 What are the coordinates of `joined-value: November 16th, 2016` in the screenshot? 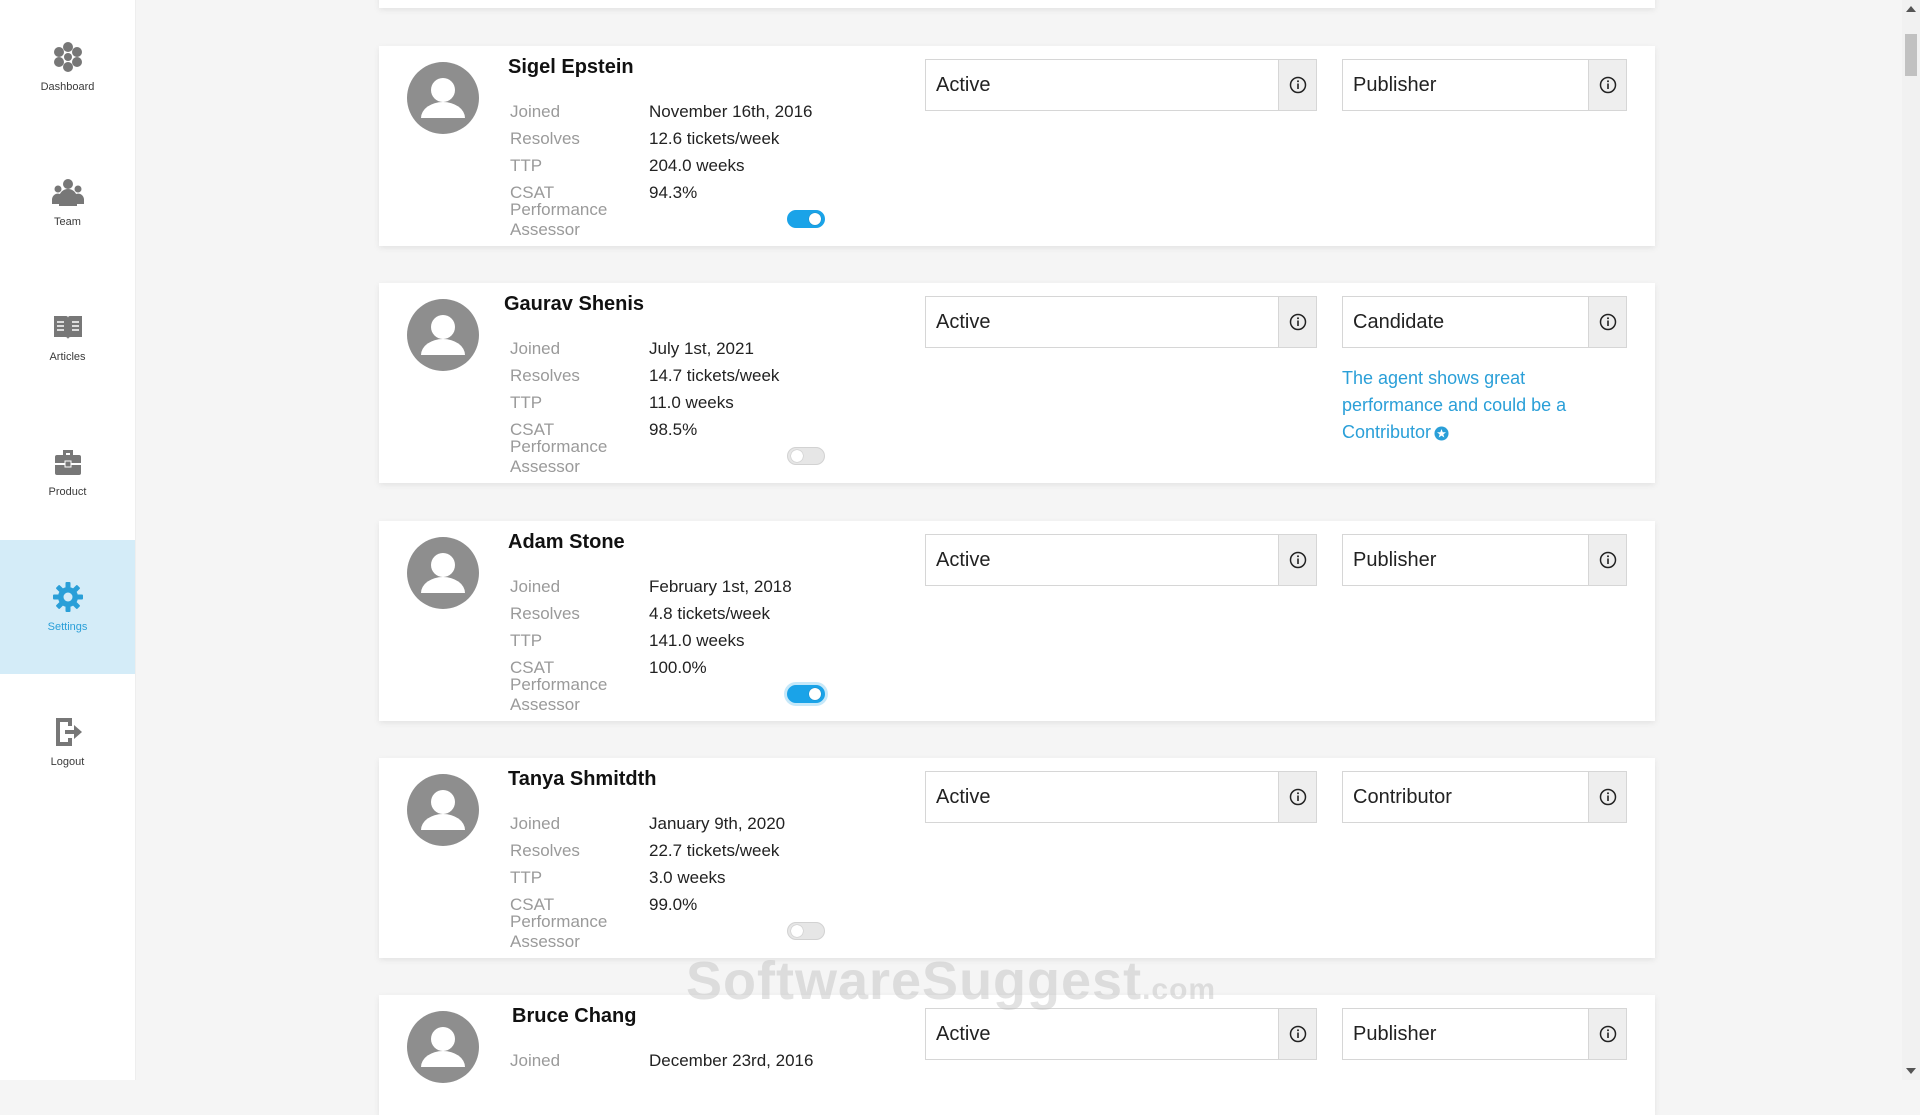 It's located at (731, 111).